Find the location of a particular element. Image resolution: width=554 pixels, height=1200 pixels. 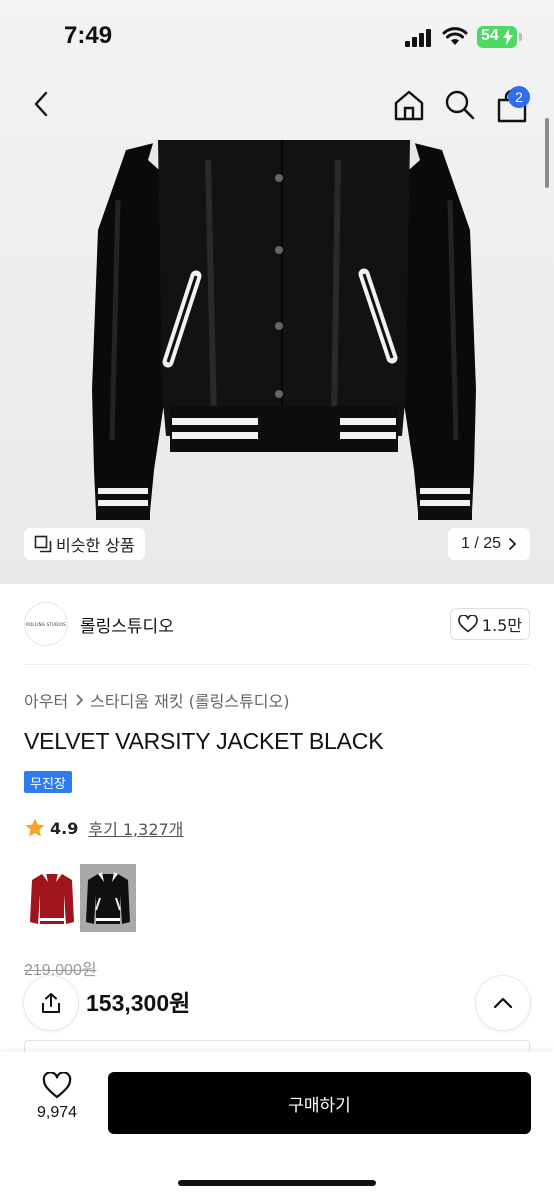

similar-products-button: 비슷한 상품 is located at coordinates (84, 544).